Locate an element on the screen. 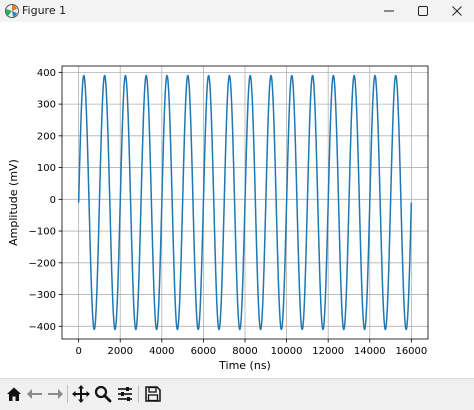 This screenshot has width=474, height=410. y-tick-label: −100 is located at coordinates (42, 232).